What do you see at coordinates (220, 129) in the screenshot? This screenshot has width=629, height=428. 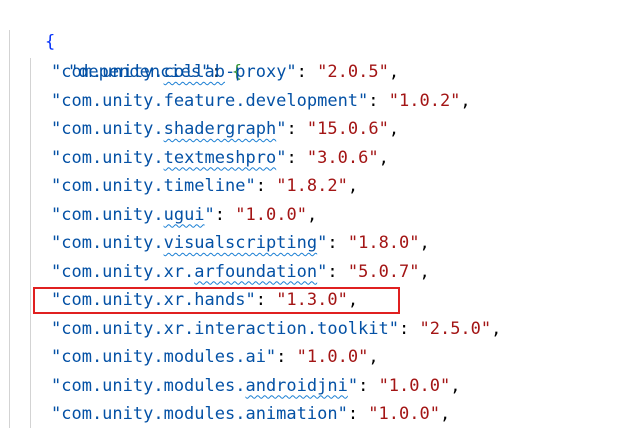 I see `spellcheck-word: shadergraph` at bounding box center [220, 129].